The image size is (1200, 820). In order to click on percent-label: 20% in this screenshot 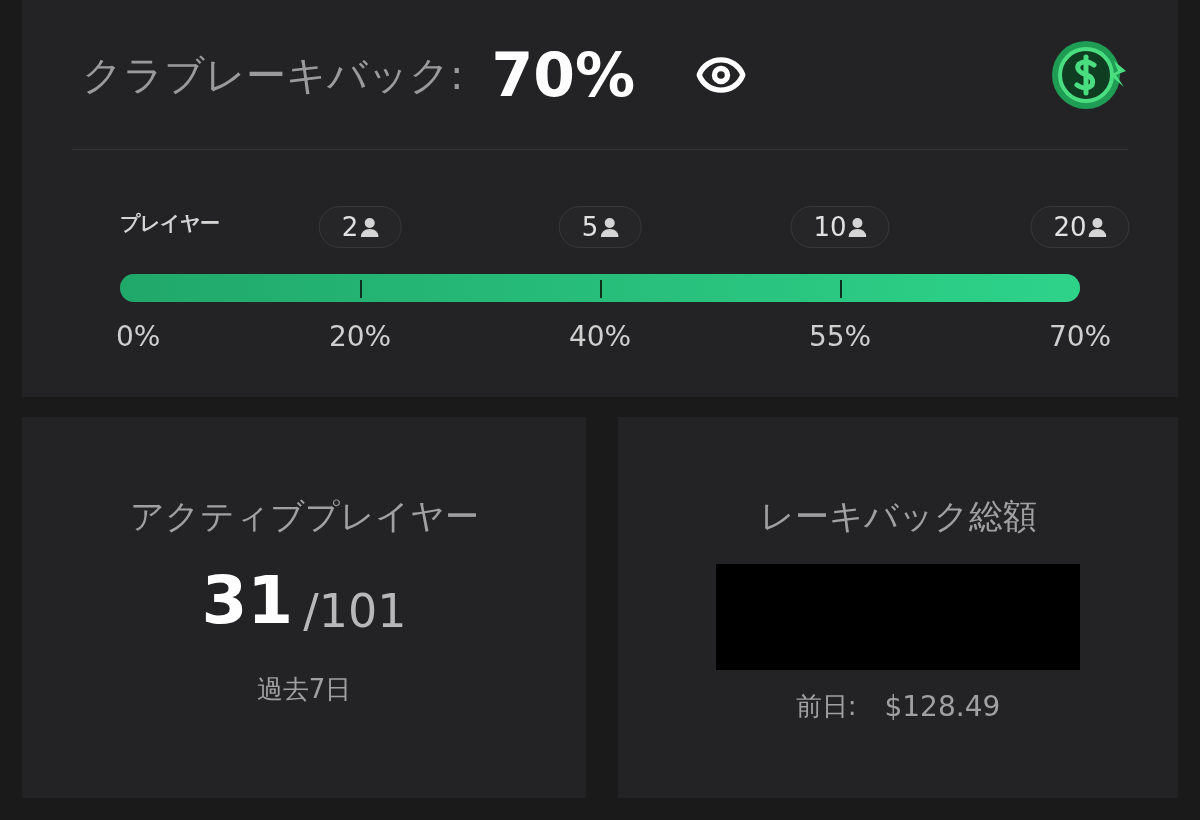, I will do `click(360, 337)`.